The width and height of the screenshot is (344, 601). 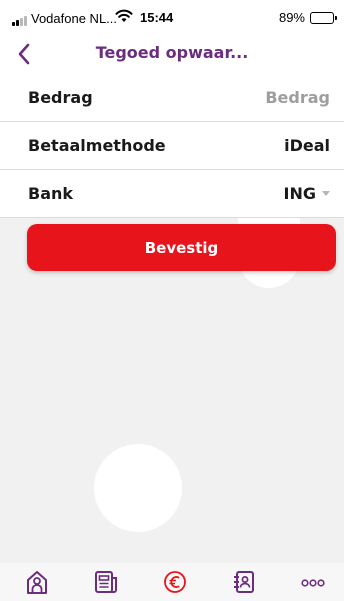 What do you see at coordinates (323, 17) in the screenshot?
I see `battery-icon` at bounding box center [323, 17].